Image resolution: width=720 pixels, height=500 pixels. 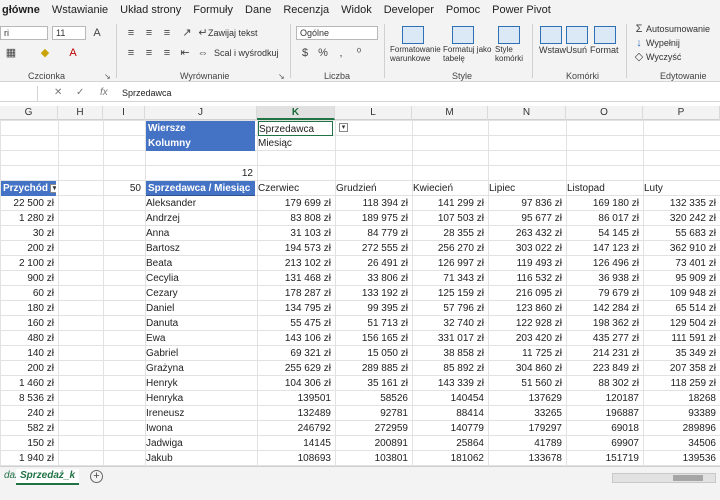 I want to click on font-launcher-icon: ↘, so click(x=107, y=76).